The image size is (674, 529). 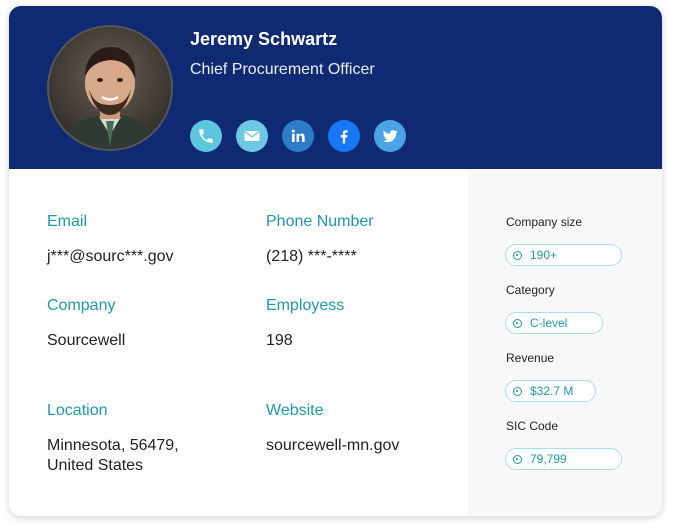 I want to click on location-label: Location, so click(x=77, y=410).